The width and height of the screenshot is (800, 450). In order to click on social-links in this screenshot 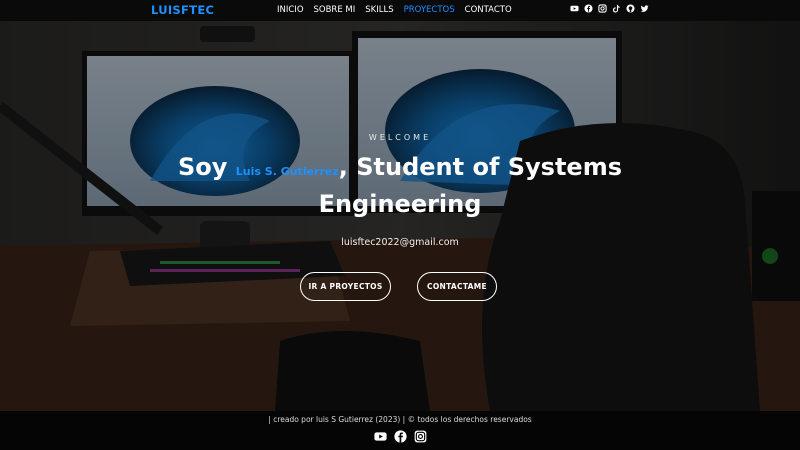, I will do `click(609, 8)`.